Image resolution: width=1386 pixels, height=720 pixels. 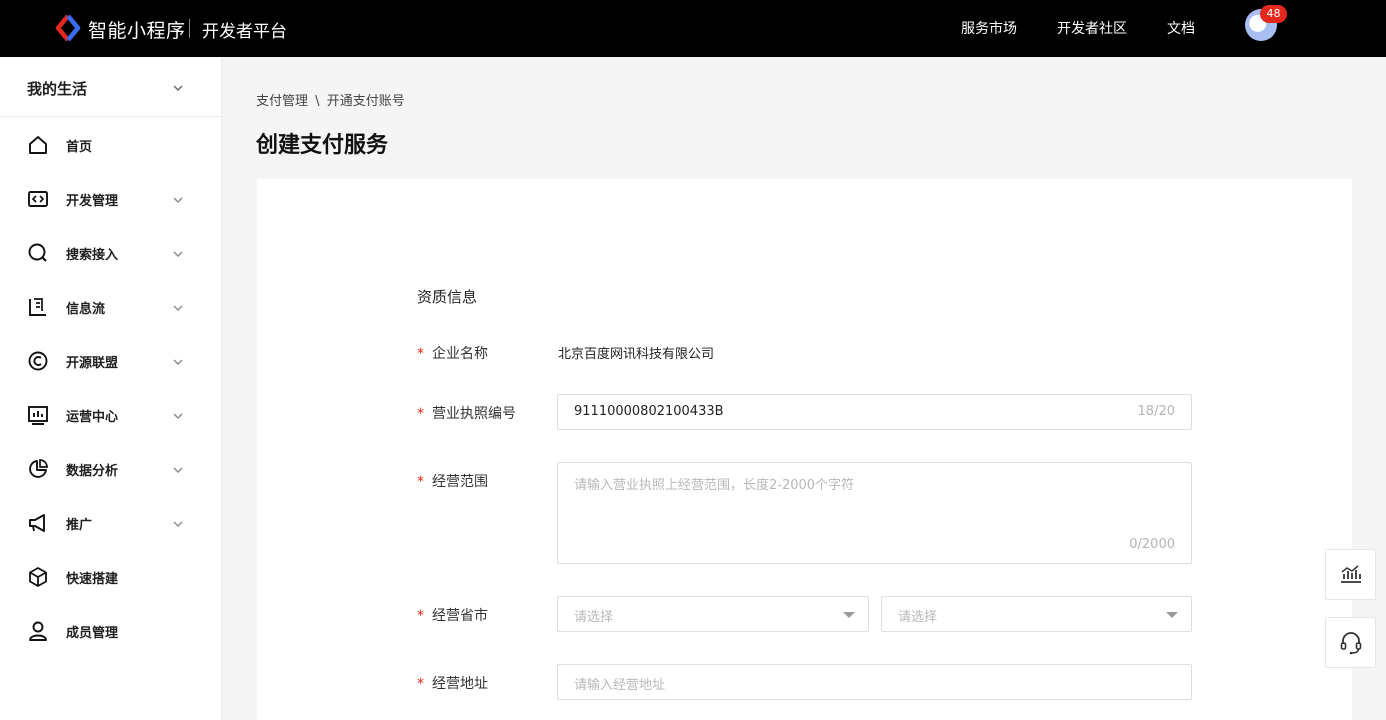 What do you see at coordinates (38, 199) in the screenshot?
I see `code-icon` at bounding box center [38, 199].